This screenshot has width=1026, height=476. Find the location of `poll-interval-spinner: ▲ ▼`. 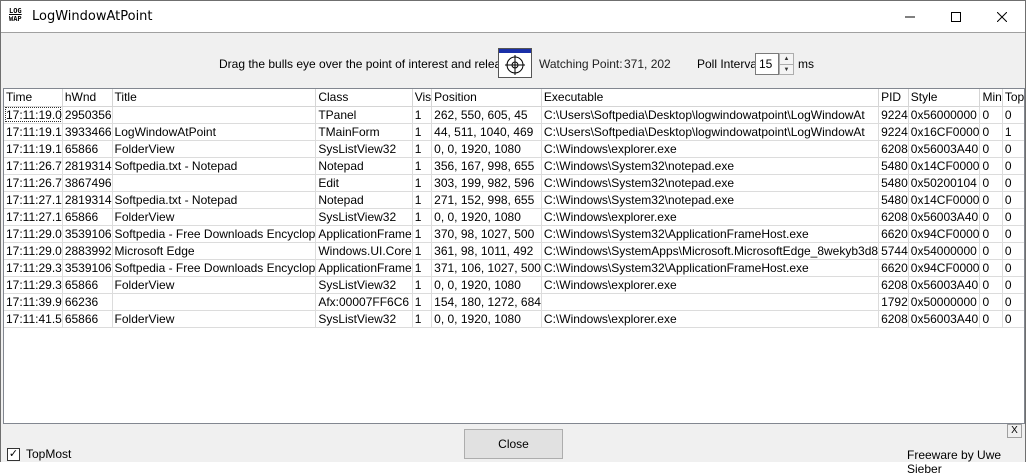

poll-interval-spinner: ▲ ▼ is located at coordinates (786, 64).